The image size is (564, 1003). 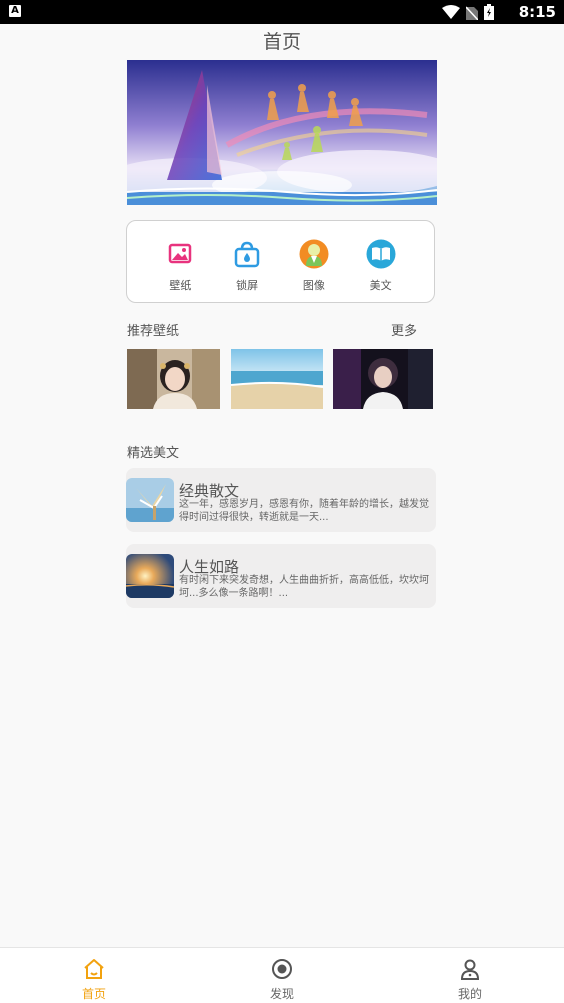 What do you see at coordinates (281, 994) in the screenshot?
I see `nav-label: 发现` at bounding box center [281, 994].